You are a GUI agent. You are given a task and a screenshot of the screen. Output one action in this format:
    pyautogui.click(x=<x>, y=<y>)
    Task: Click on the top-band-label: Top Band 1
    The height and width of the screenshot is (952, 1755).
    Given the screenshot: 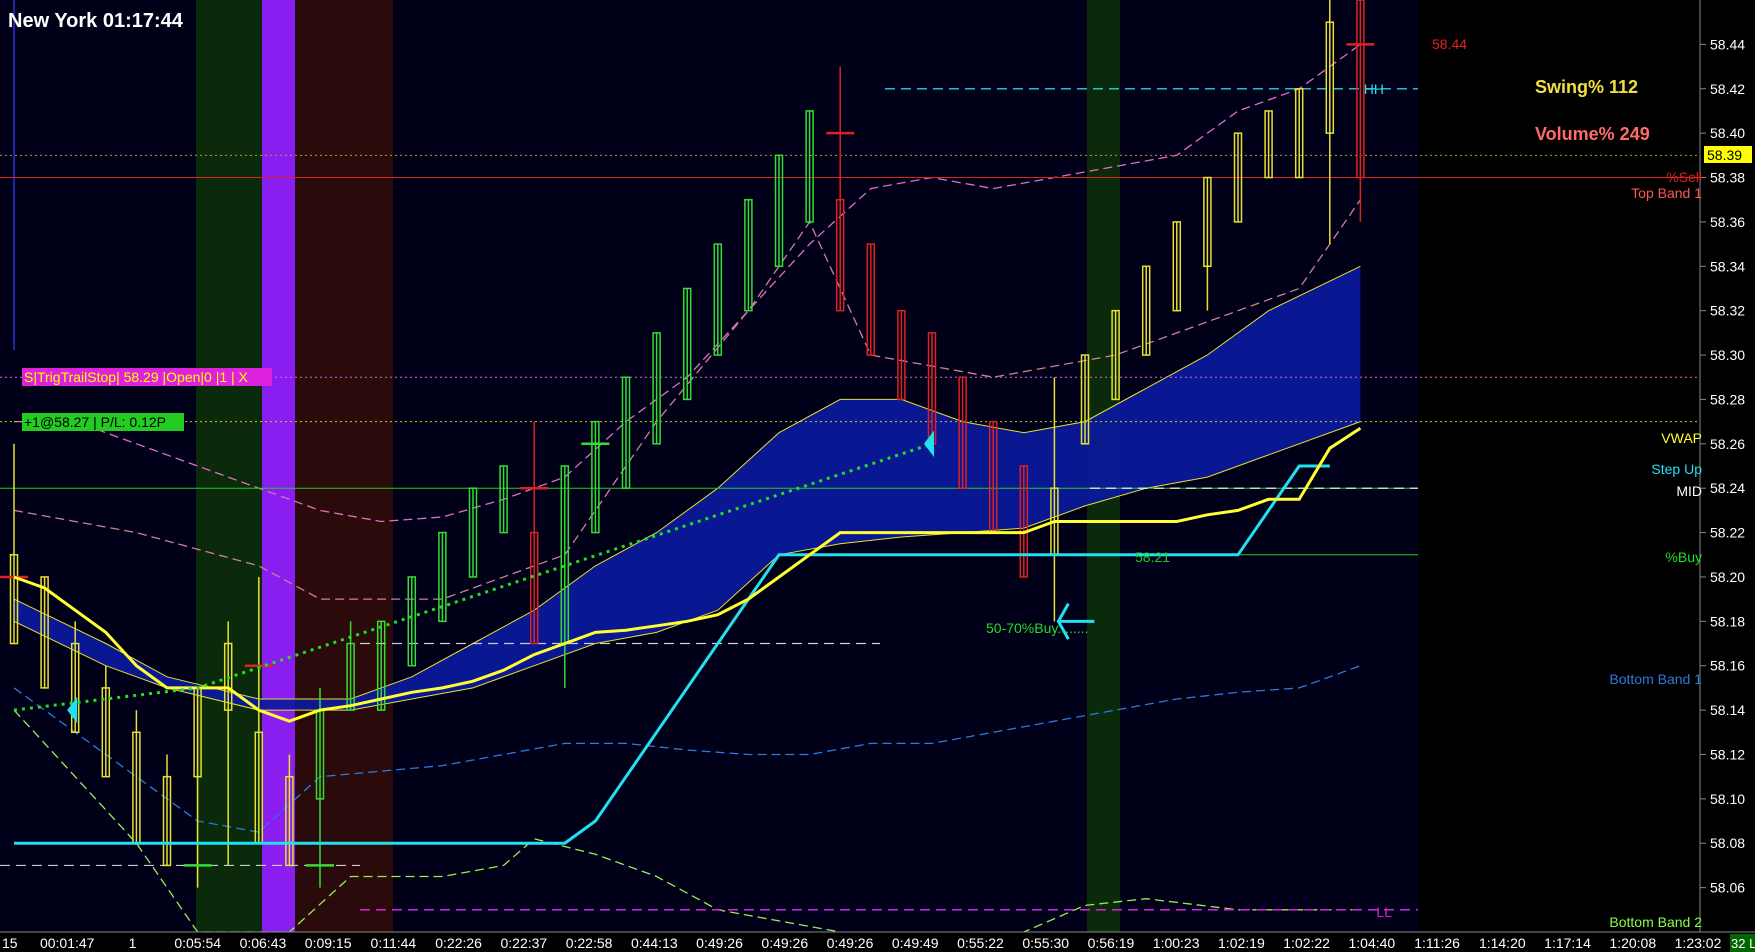 What is the action you would take?
    pyautogui.click(x=1666, y=193)
    